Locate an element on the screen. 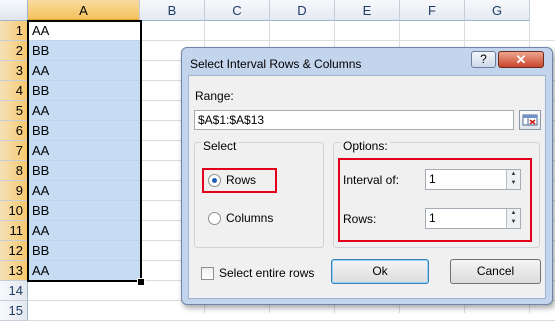 Image resolution: width=555 pixels, height=321 pixels. column-header-f: F is located at coordinates (432, 10).